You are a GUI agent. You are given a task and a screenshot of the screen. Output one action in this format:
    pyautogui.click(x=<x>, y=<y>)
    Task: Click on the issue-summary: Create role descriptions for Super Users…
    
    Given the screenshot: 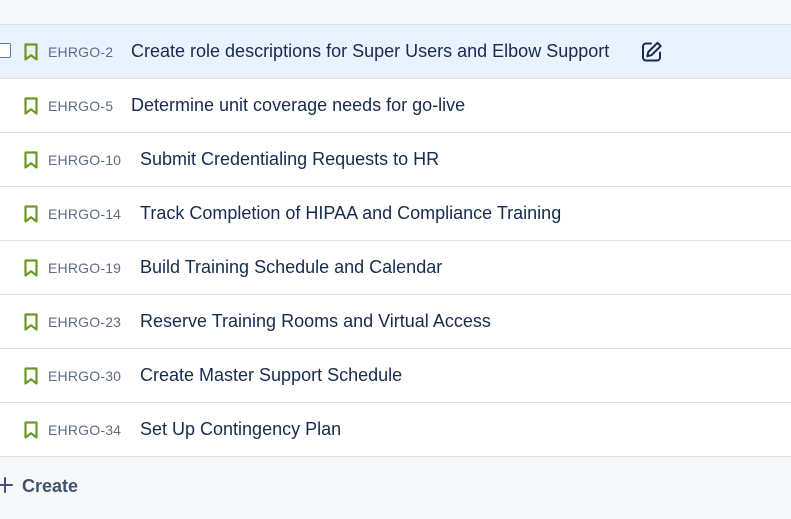 What is the action you would take?
    pyautogui.click(x=370, y=51)
    